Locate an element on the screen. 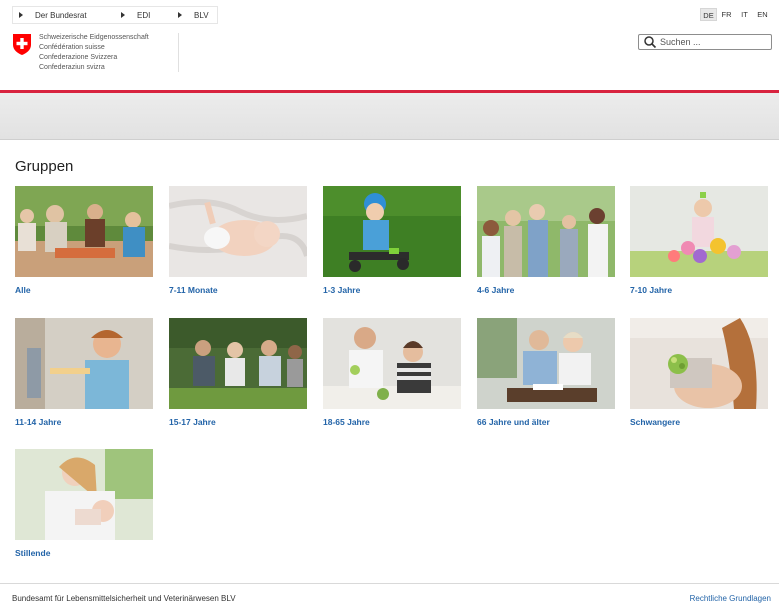 The height and width of the screenshot is (614, 779). toddler-on-bike-image is located at coordinates (392, 231).